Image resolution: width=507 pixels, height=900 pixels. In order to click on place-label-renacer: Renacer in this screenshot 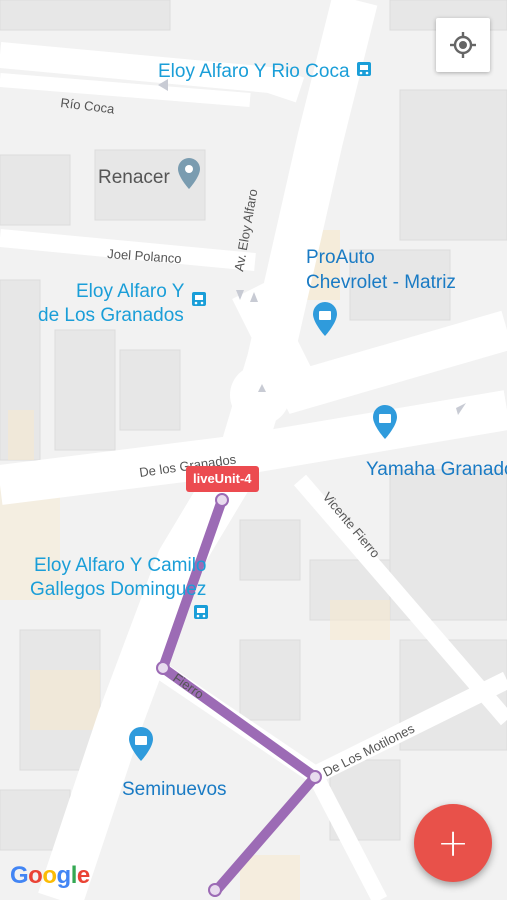, I will do `click(134, 177)`.